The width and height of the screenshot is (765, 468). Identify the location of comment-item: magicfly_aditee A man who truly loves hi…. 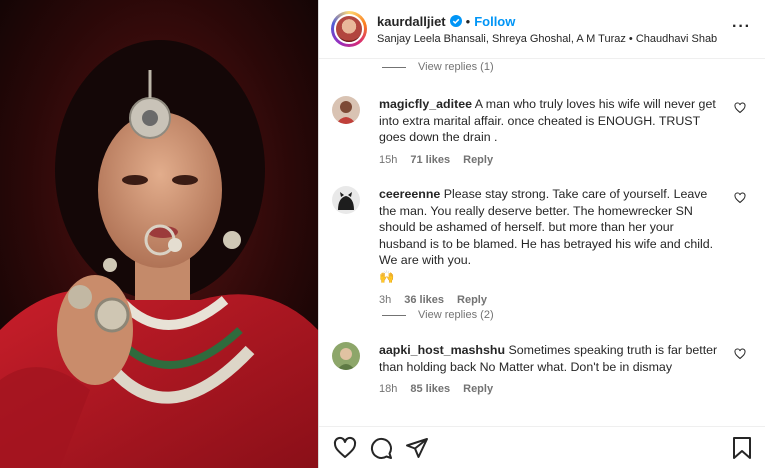
(542, 131).